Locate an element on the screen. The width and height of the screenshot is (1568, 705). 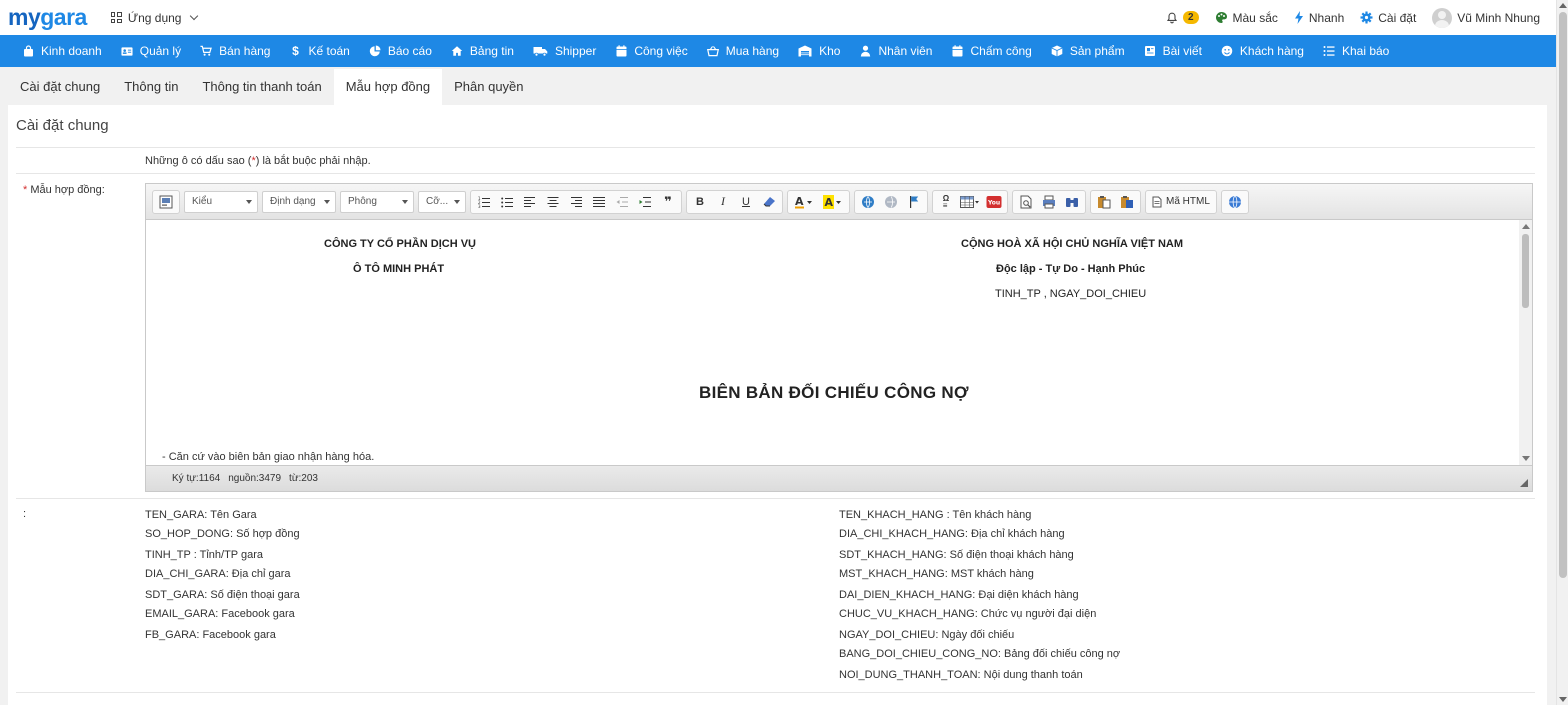
svg-text: A is located at coordinates (799, 201).